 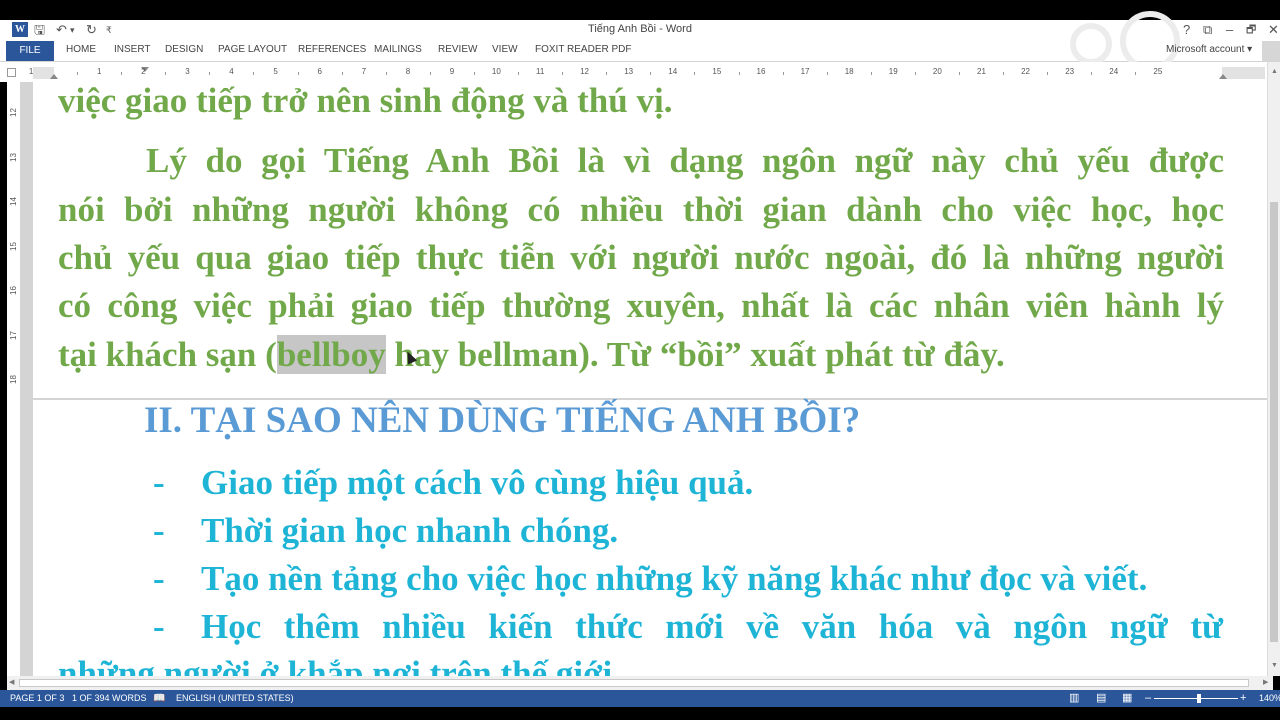 I want to click on avatar, so click(x=1271, y=51).